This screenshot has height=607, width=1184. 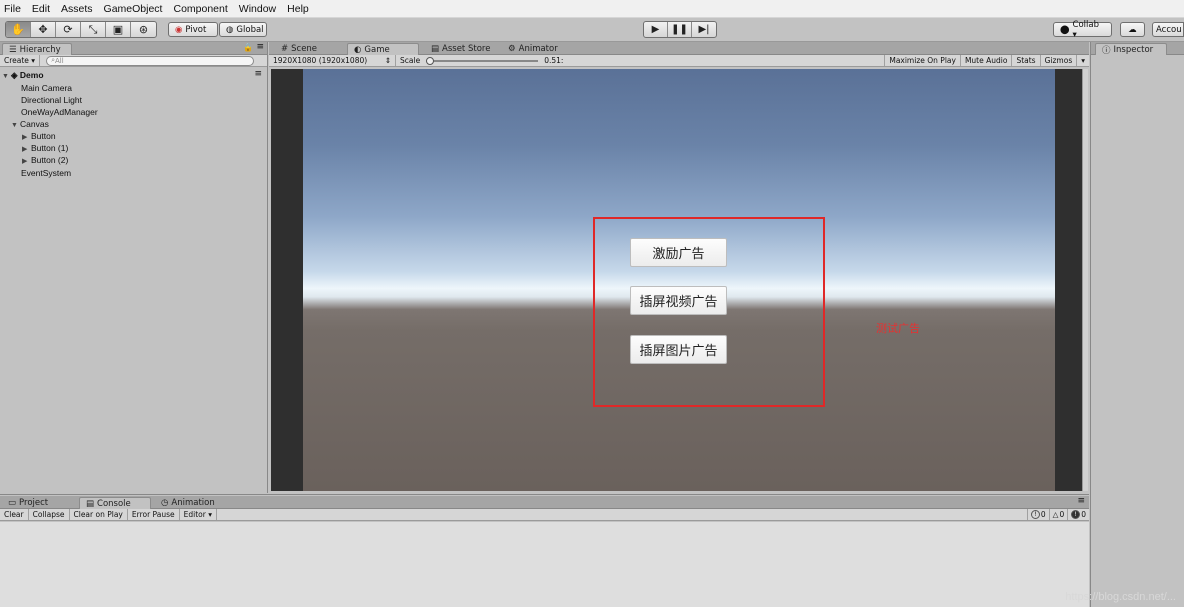 What do you see at coordinates (198, 514) in the screenshot?
I see `editor-dropdown: Editor ▾` at bounding box center [198, 514].